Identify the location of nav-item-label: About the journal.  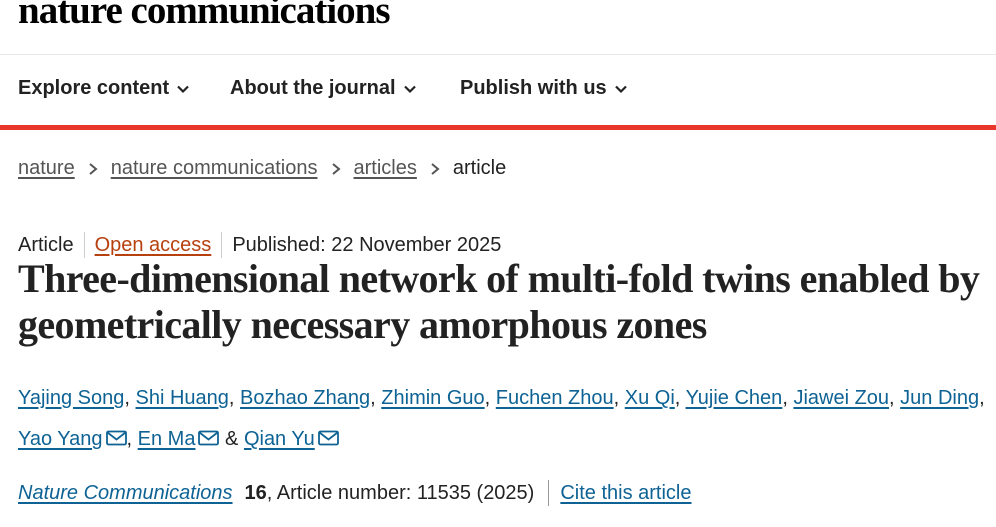
(313, 88).